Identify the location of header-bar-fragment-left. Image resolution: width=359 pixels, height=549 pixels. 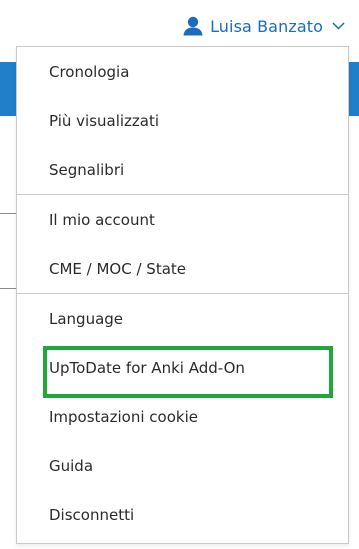
(8, 89).